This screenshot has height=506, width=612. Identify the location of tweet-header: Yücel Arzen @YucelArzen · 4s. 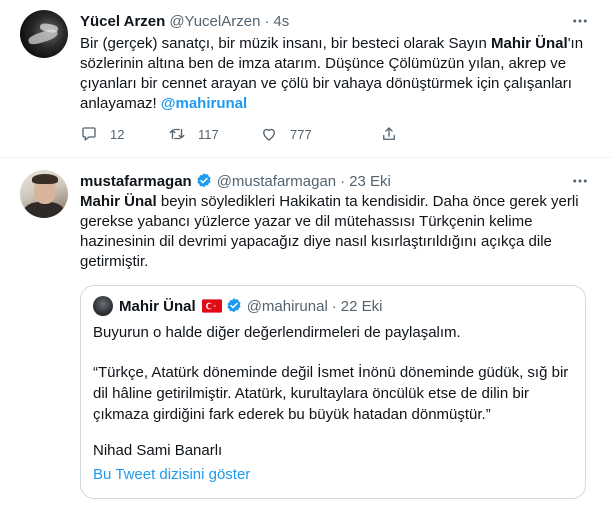
(184, 21).